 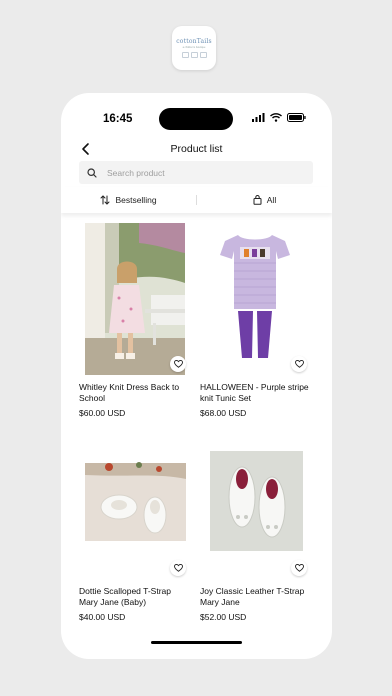 What do you see at coordinates (196, 642) in the screenshot?
I see `home-indicator` at bounding box center [196, 642].